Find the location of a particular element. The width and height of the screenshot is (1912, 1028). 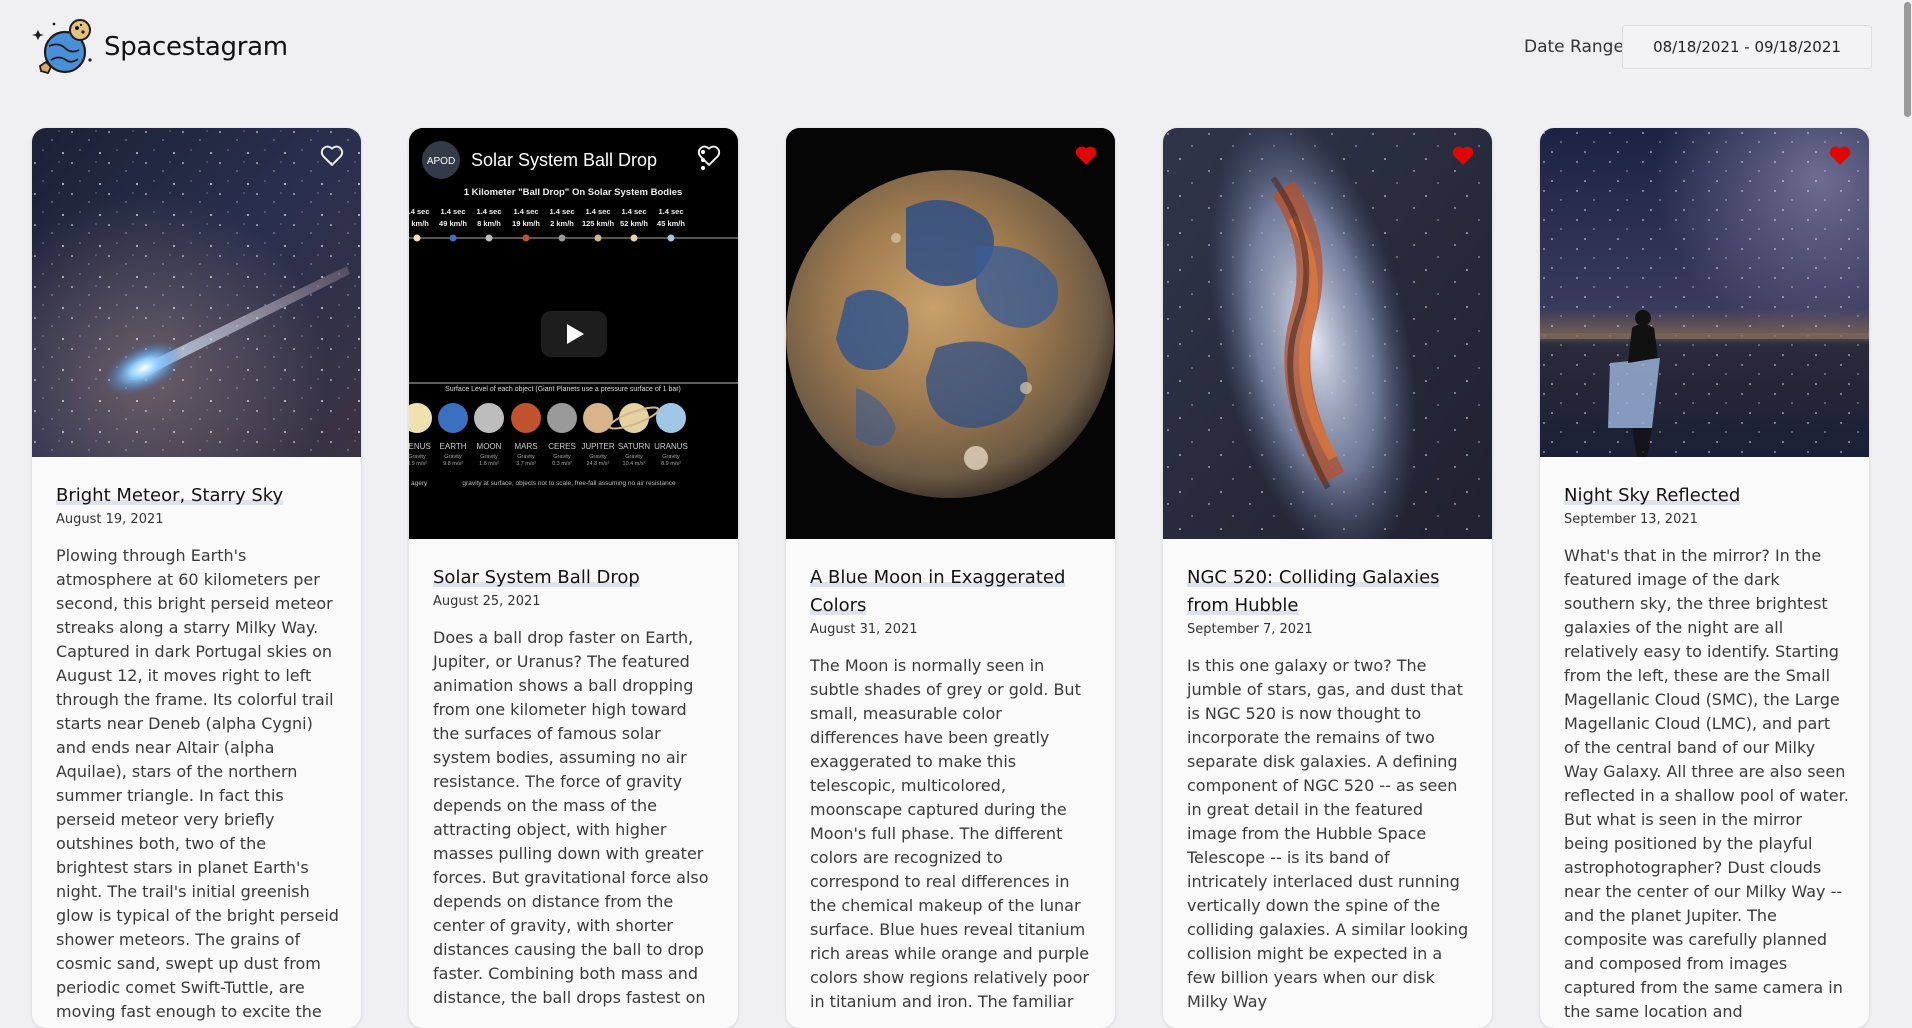

app-title: Spacestagram is located at coordinates (196, 47).